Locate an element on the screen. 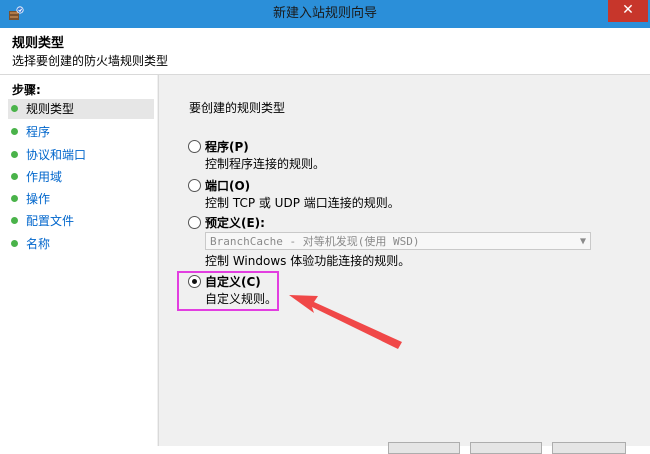 The image size is (650, 454). close-button: ✕ is located at coordinates (628, 11).